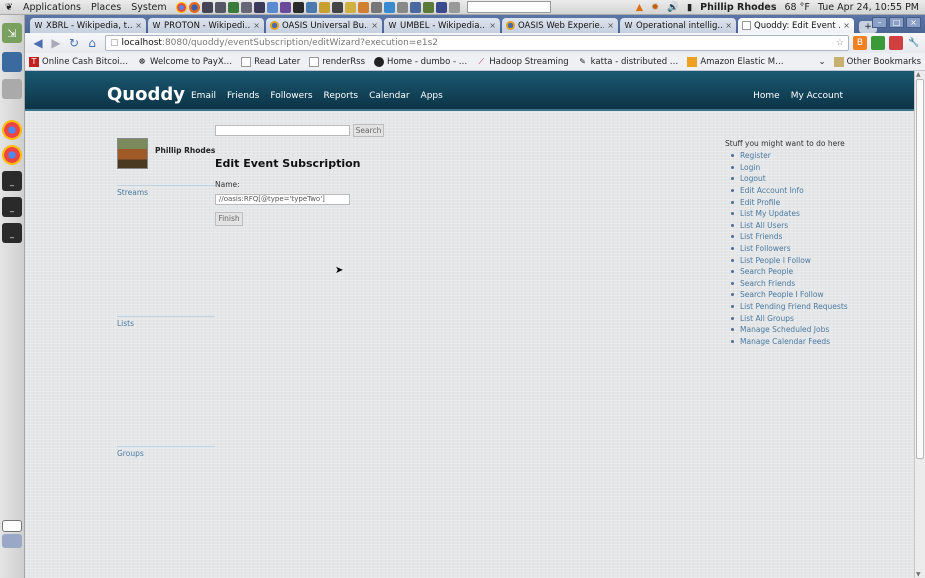 This screenshot has height=578, width=925. Describe the element at coordinates (738, 7) in the screenshot. I see `panel-user-name: Phillip Rhodes` at that location.